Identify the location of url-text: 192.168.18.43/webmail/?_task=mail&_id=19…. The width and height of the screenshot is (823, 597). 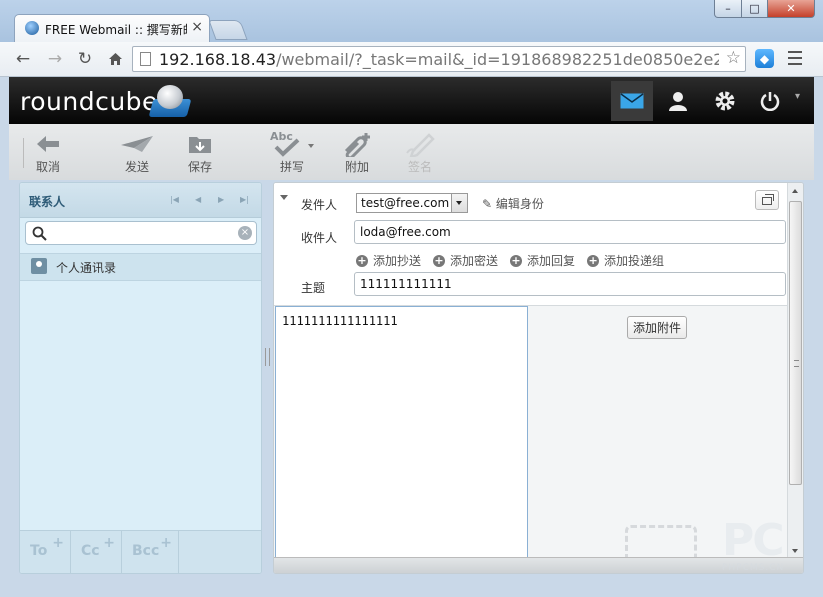
(439, 59).